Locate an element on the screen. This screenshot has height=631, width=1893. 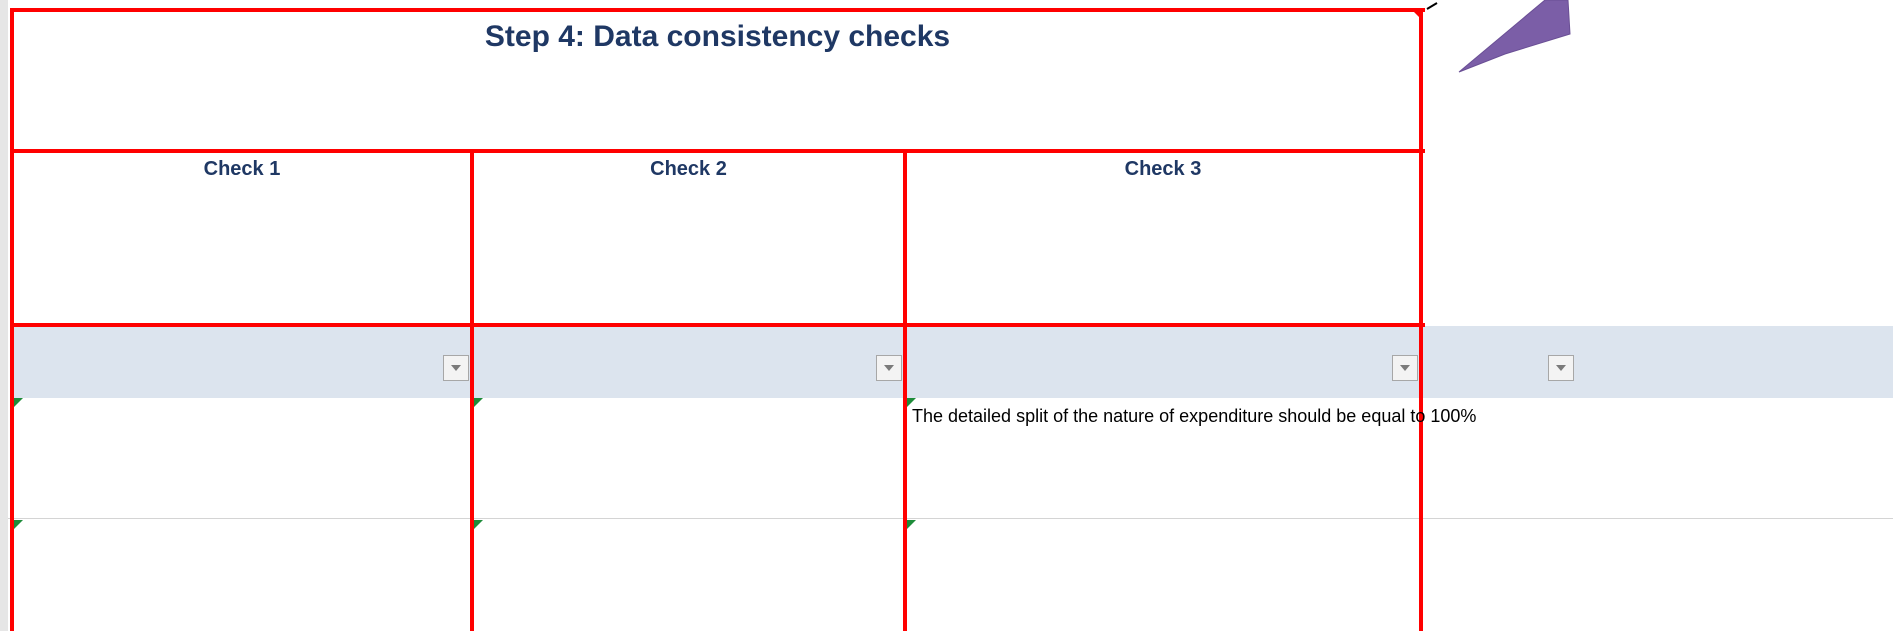
purple-callout-shape is located at coordinates (1659, 45).